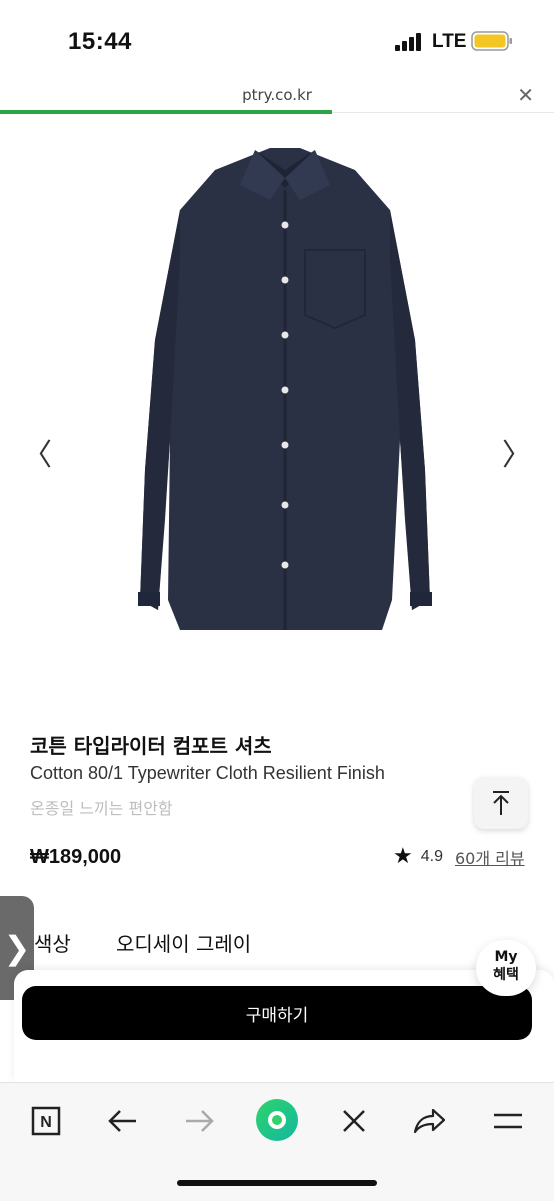 This screenshot has height=1201, width=554. Describe the element at coordinates (354, 1121) in the screenshot. I see `close-tab-icon` at that location.